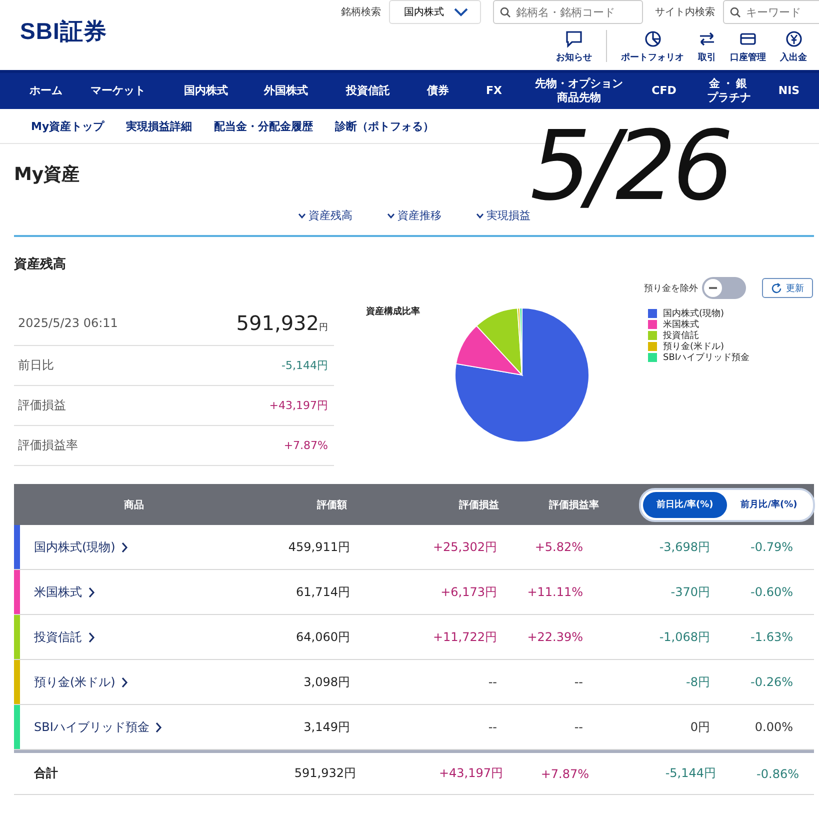  What do you see at coordinates (707, 39) in the screenshot?
I see `swap-arrows-icon` at bounding box center [707, 39].